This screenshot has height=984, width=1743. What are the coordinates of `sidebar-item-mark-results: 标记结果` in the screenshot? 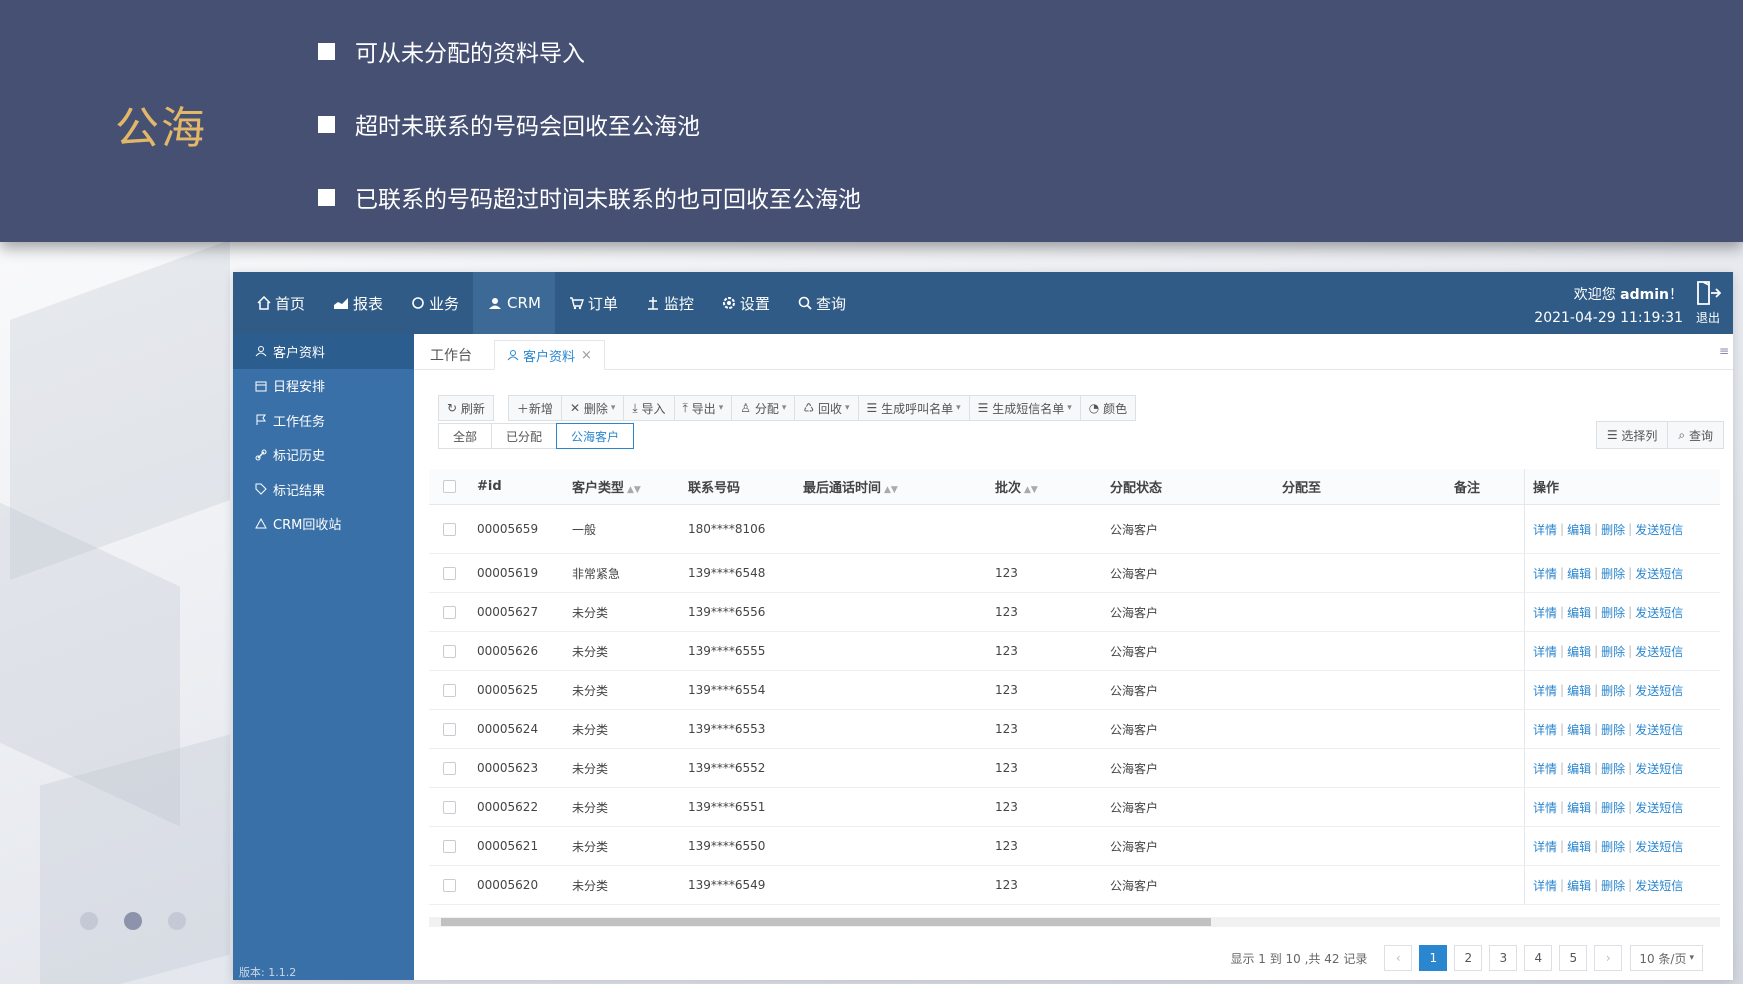 It's located at (323, 489).